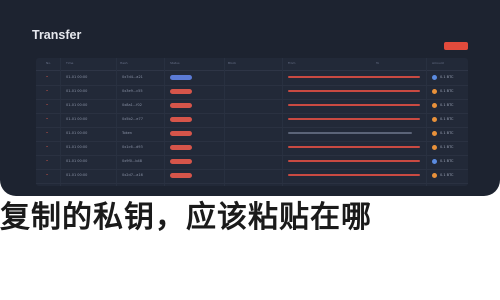 This screenshot has width=500, height=300. Describe the element at coordinates (378, 63) in the screenshot. I see `header-to: To` at that location.